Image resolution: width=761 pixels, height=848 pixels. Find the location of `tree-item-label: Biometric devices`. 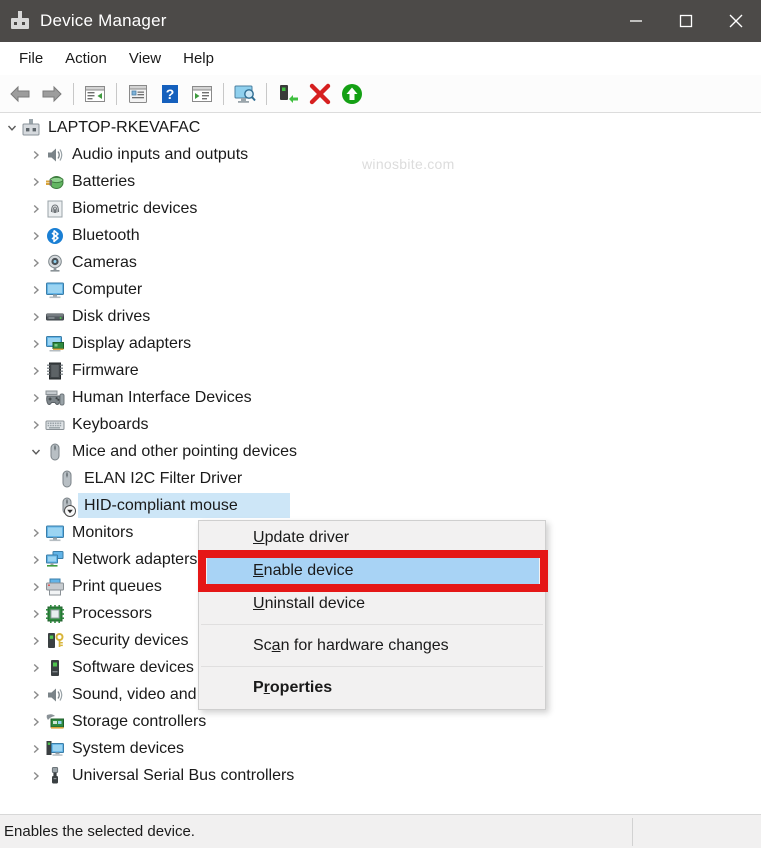

tree-item-label: Biometric devices is located at coordinates (135, 208).